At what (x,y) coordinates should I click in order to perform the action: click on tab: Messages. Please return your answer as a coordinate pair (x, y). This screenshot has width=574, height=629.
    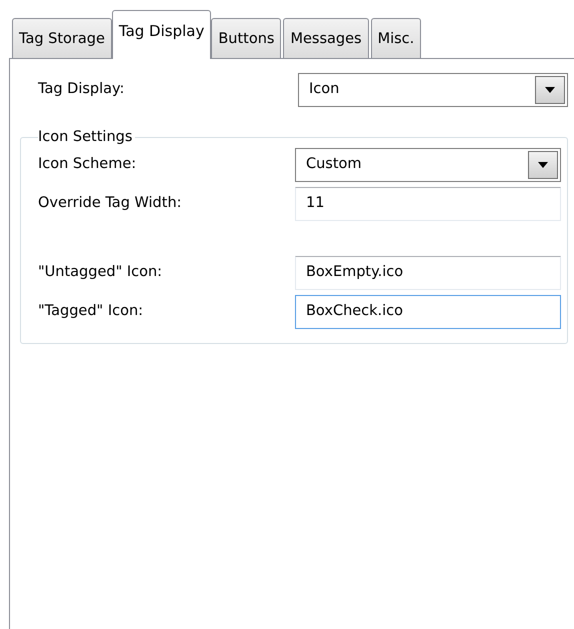
    Looking at the image, I should click on (326, 38).